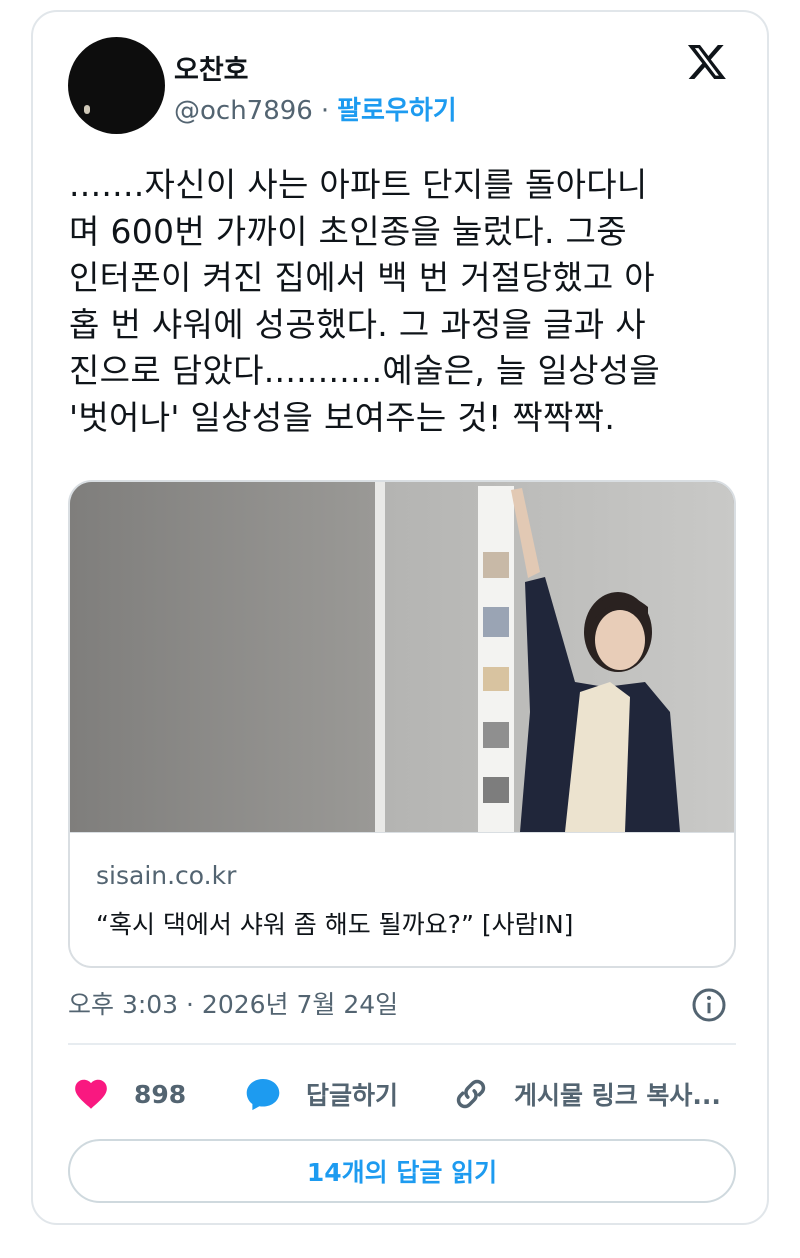  Describe the element at coordinates (471, 1094) in the screenshot. I see `link-icon` at that location.